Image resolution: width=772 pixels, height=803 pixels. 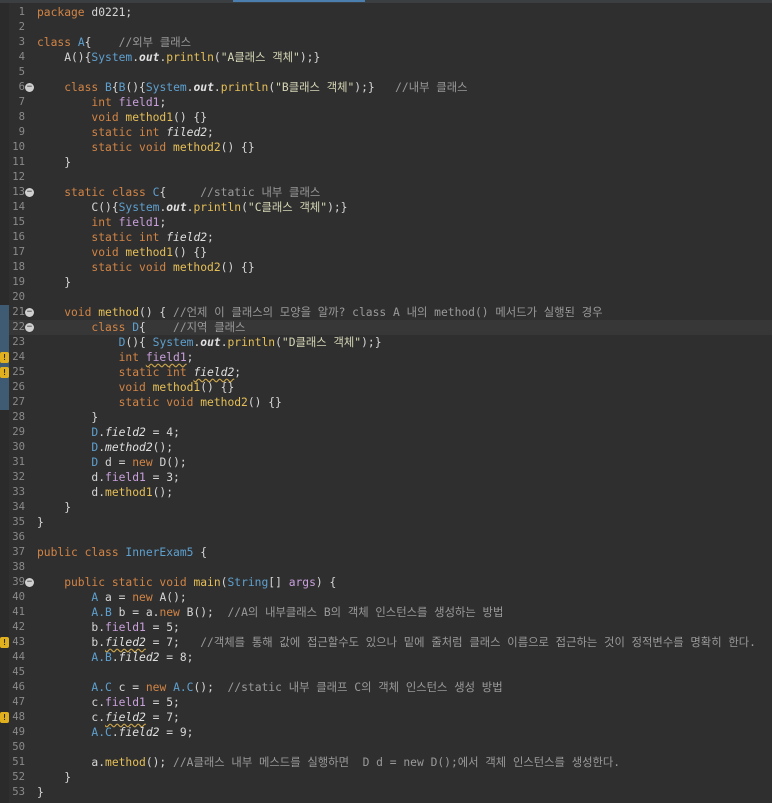 I want to click on code-token: d0221;, so click(x=108, y=12).